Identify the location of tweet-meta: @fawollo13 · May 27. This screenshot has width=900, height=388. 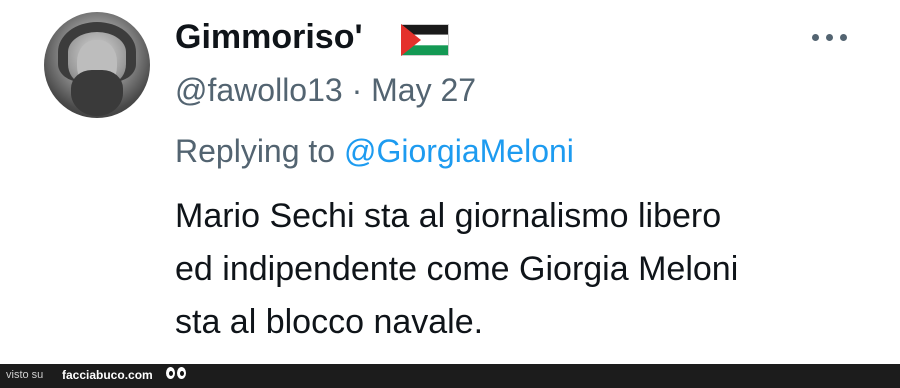
(325, 90).